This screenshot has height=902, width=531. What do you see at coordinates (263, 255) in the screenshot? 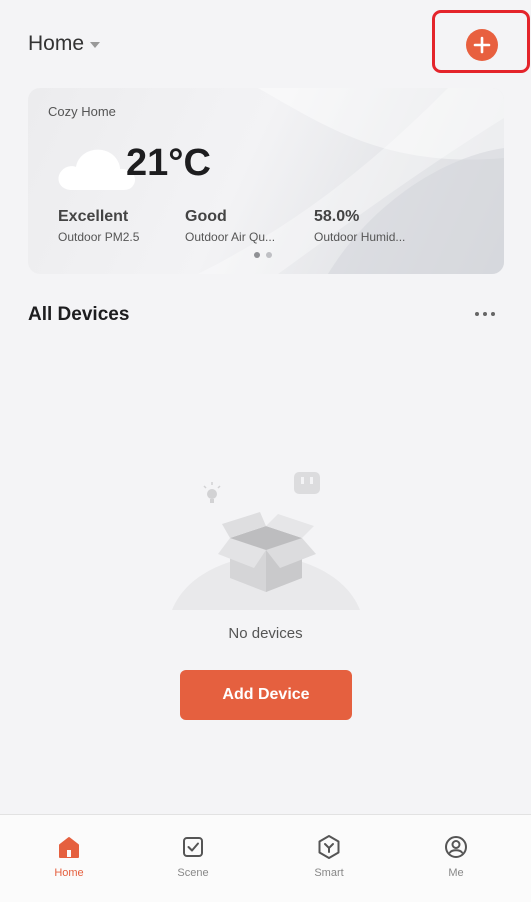
I see `page-indicator` at bounding box center [263, 255].